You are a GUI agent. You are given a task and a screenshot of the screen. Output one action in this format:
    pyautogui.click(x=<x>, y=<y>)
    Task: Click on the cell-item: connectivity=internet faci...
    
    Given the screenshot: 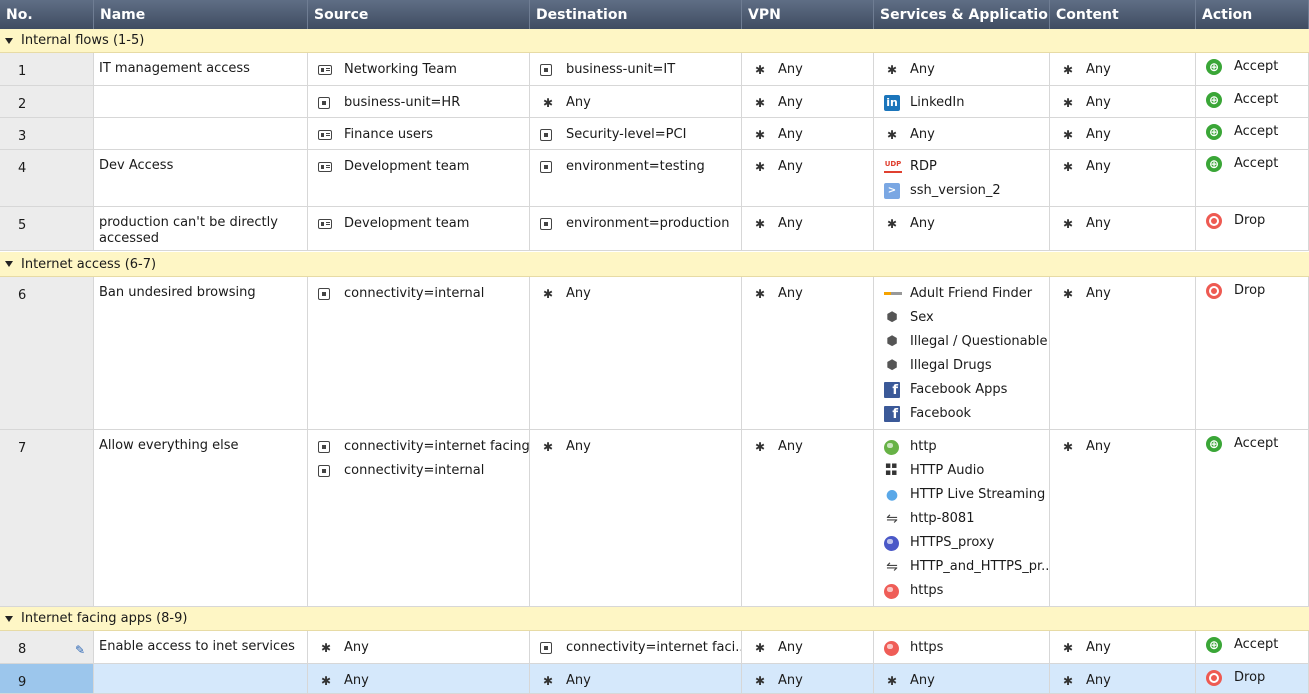 What is the action you would take?
    pyautogui.click(x=640, y=648)
    